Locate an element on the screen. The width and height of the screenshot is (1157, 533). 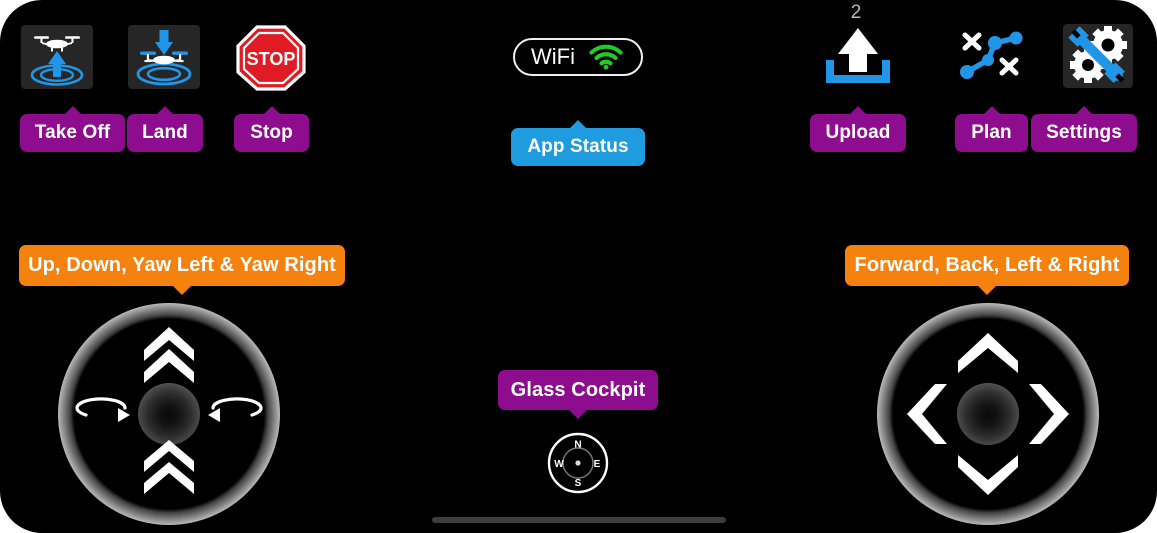
upload-arrow-icon is located at coordinates (858, 56).